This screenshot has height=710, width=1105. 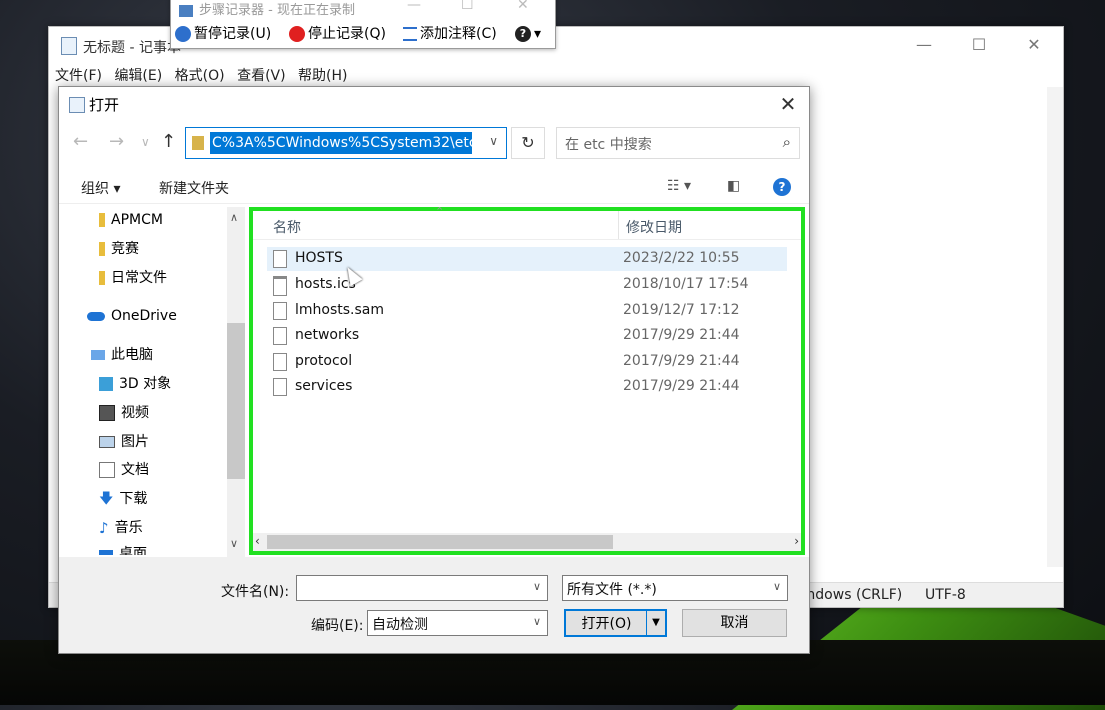 I want to click on recorder-titlebar: 步骤记录器 - 现在正在录制, so click(x=267, y=9).